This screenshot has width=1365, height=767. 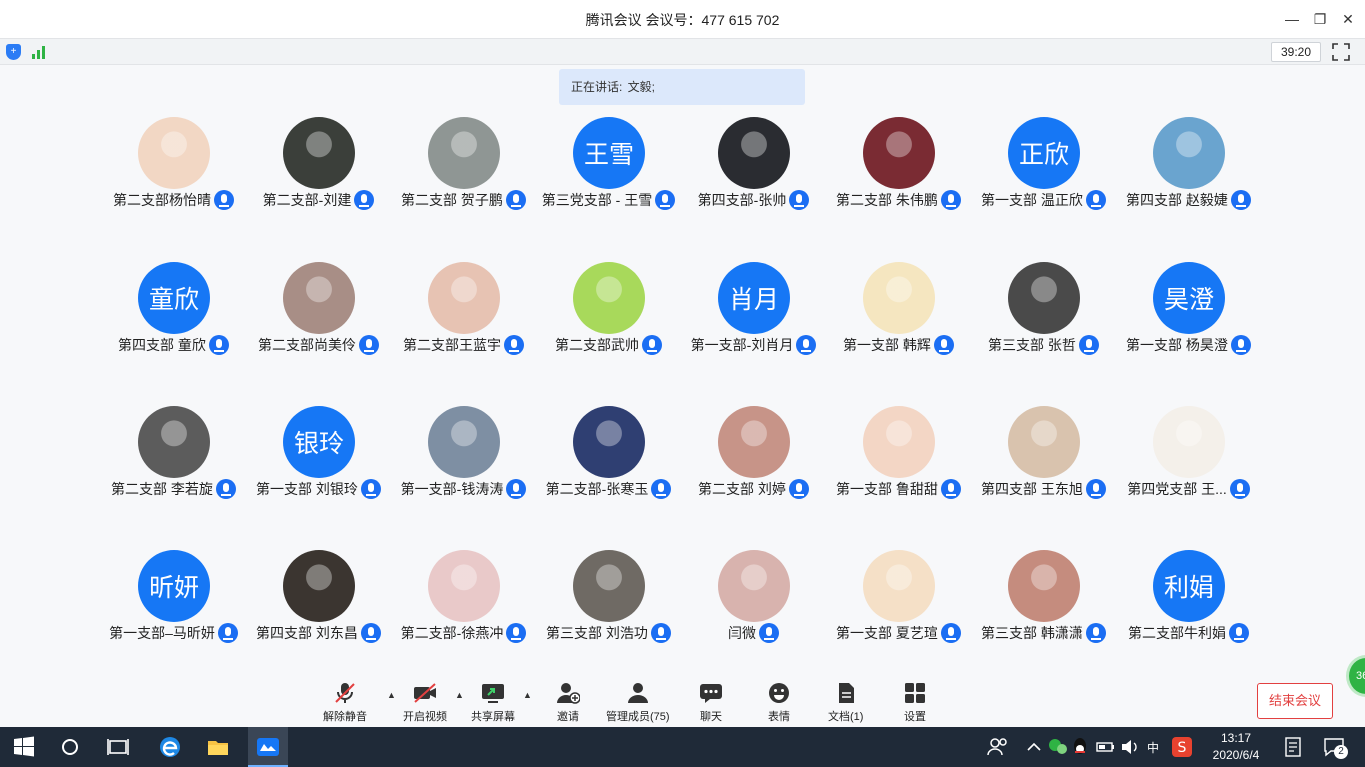 I want to click on participant-tile: 利娟 第二支部牛利娟, so click(x=1188, y=600).